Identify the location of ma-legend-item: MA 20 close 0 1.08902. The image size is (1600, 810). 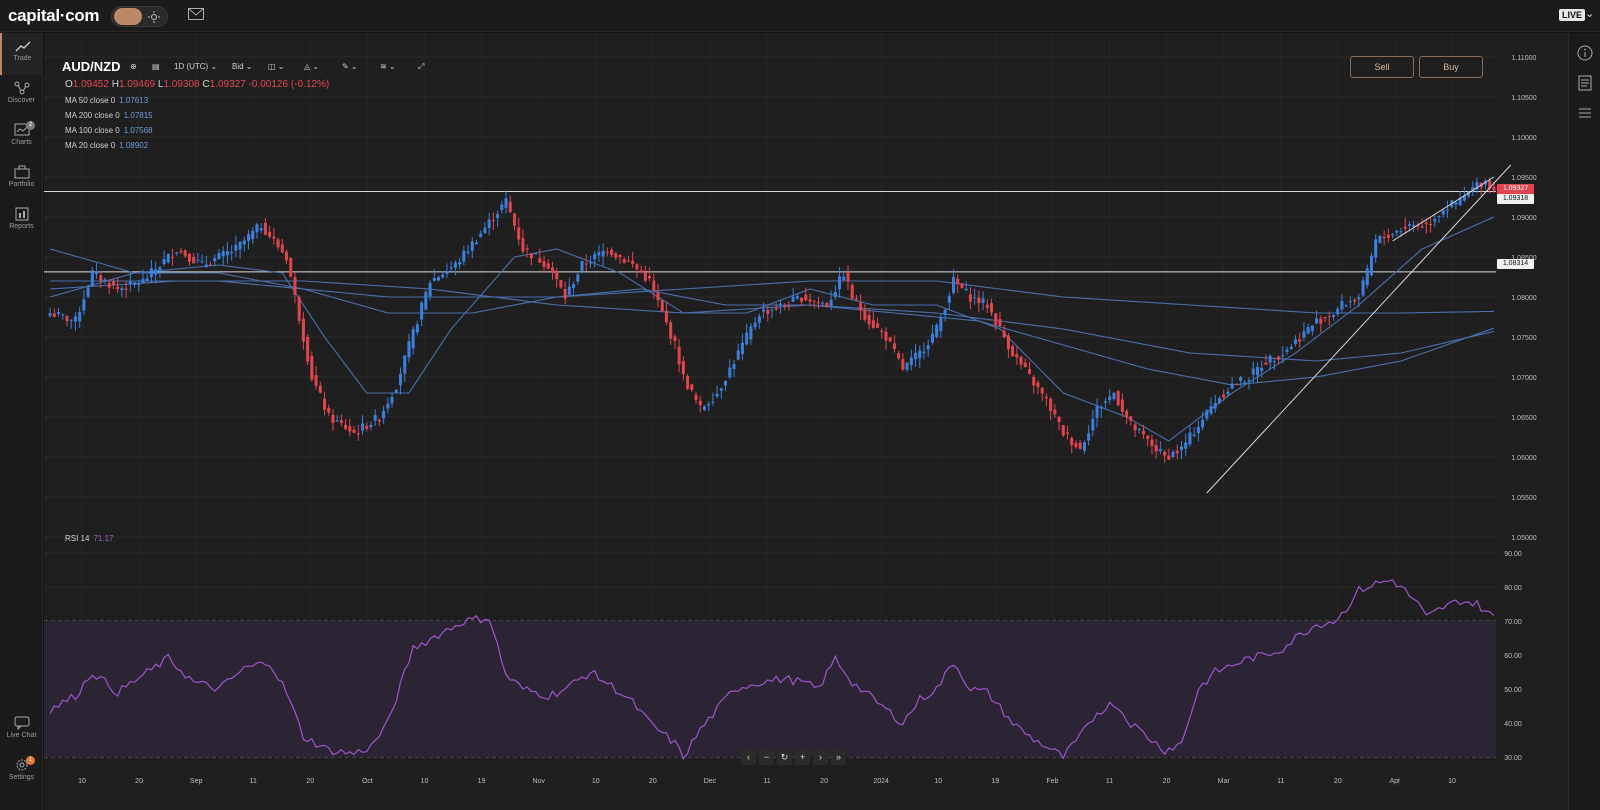
(106, 145).